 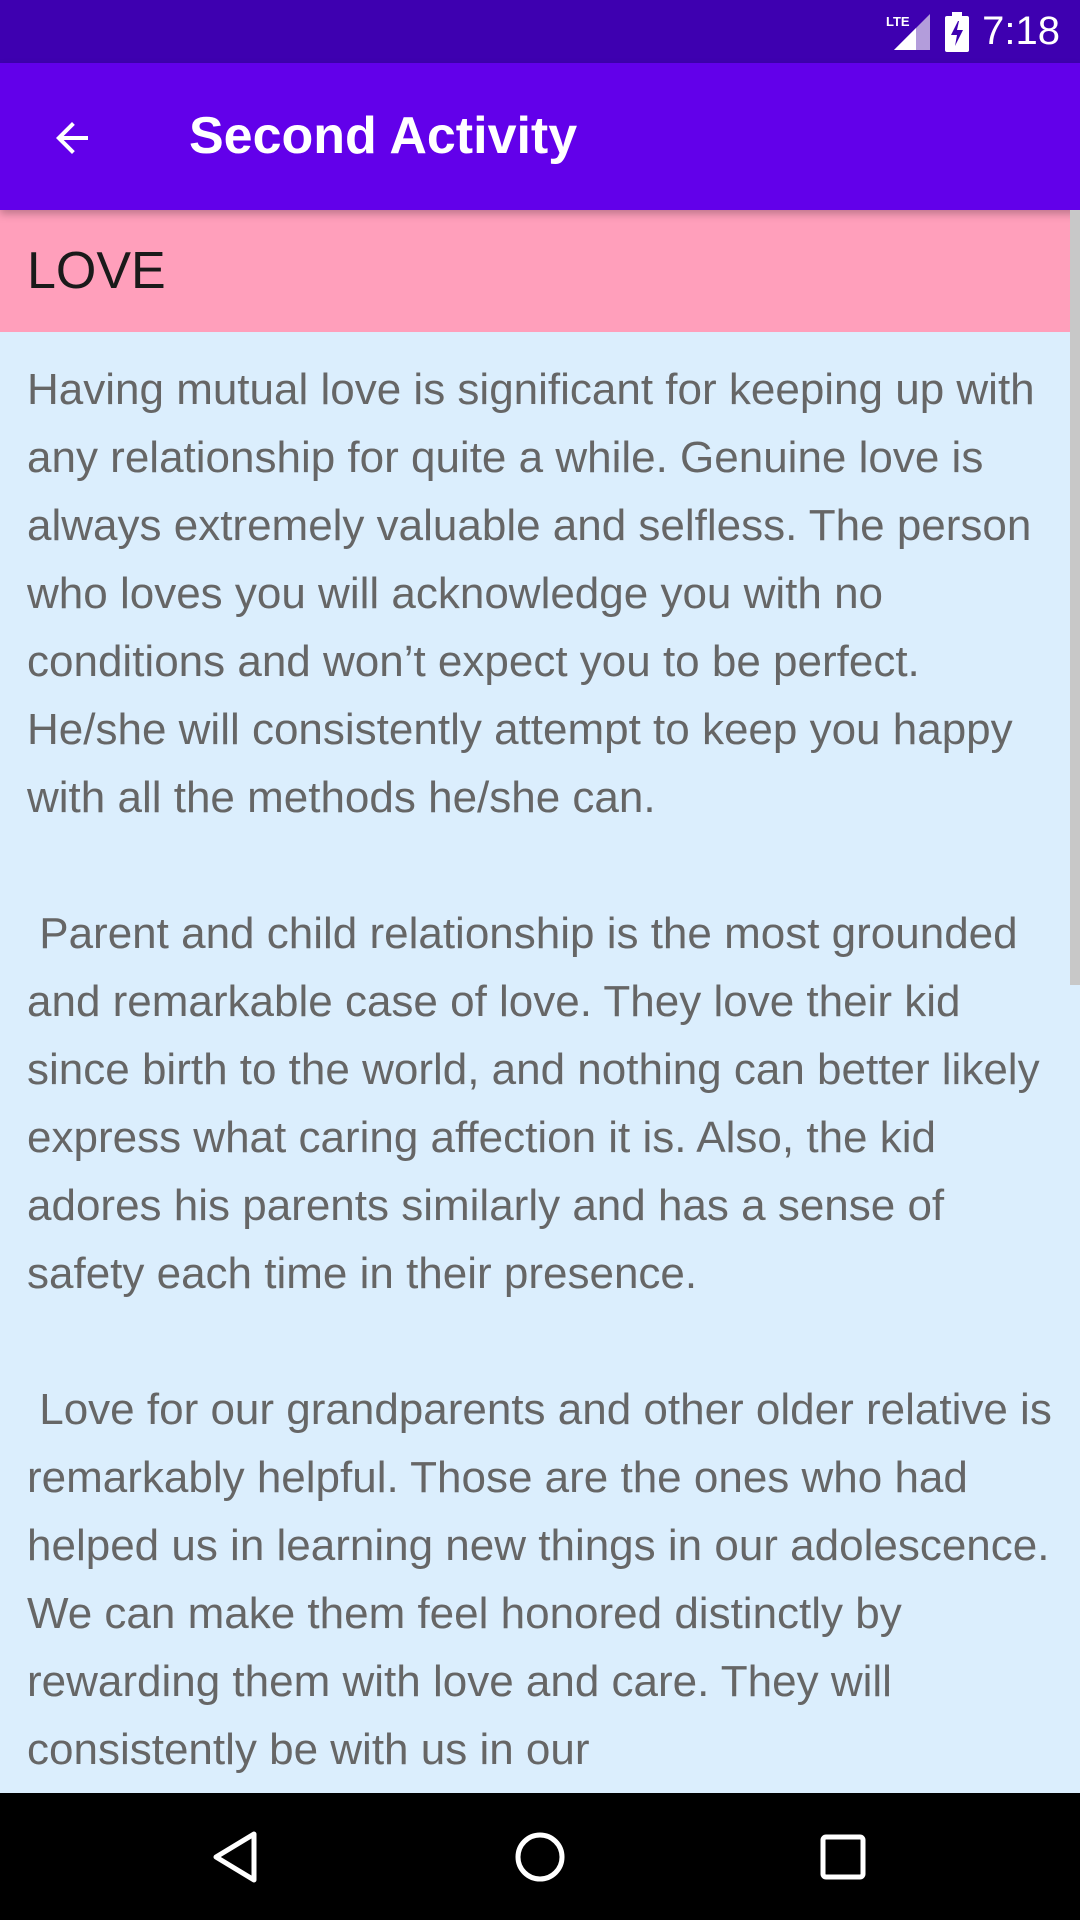 I want to click on nav-home-button, so click(x=540, y=1857).